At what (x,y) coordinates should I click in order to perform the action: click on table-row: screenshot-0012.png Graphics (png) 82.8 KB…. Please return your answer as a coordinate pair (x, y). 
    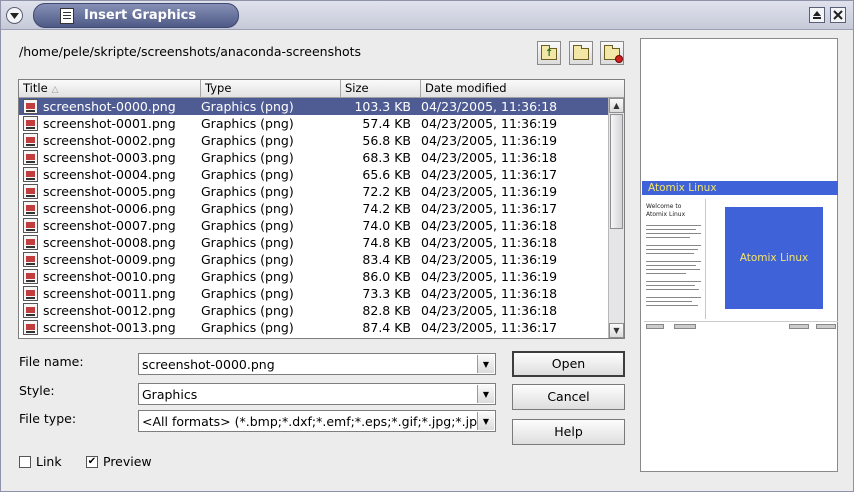
    Looking at the image, I should click on (313, 310).